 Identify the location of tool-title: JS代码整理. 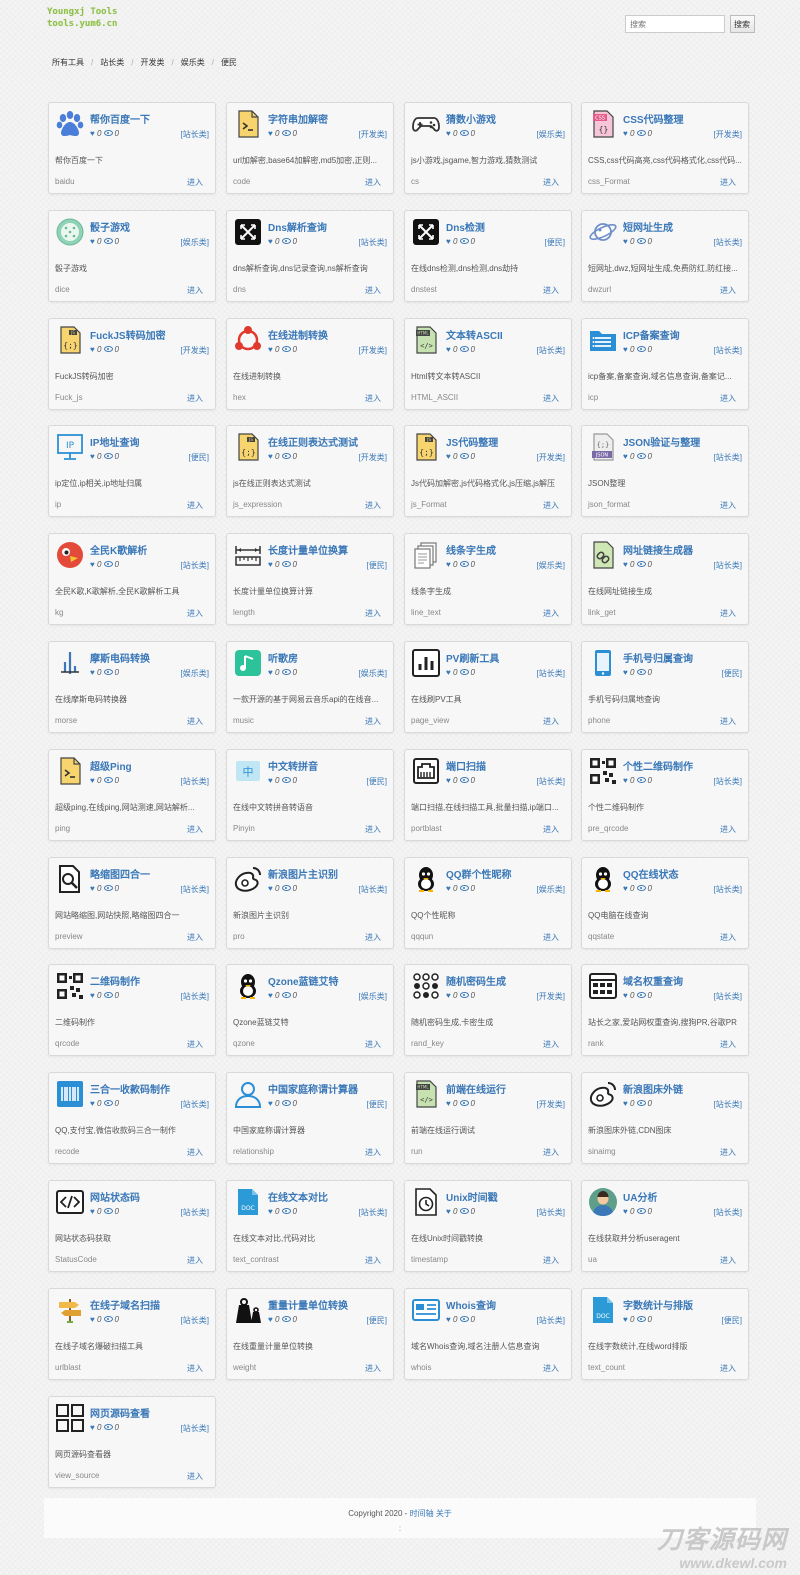
(472, 441).